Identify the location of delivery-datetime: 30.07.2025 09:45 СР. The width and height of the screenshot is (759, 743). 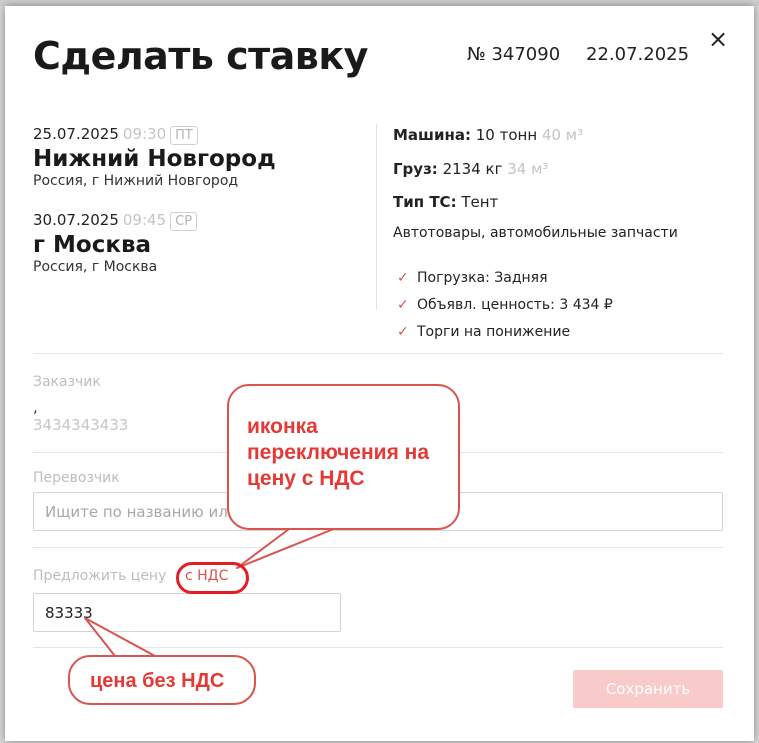
(115, 220).